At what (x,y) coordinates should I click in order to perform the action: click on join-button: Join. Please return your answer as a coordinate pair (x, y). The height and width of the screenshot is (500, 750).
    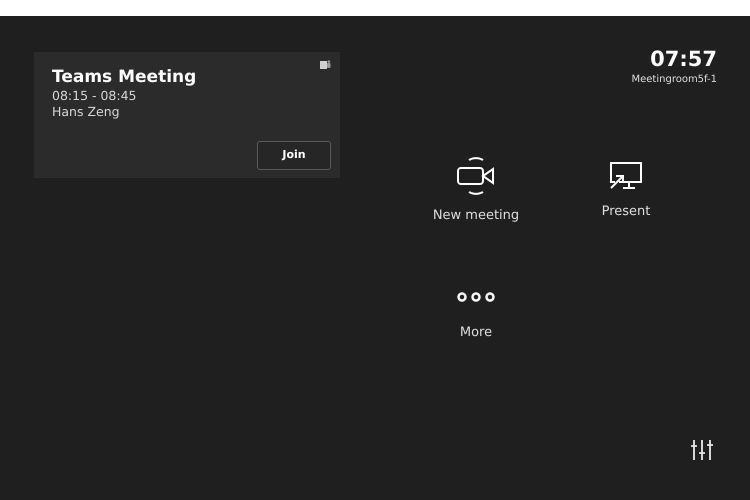
    Looking at the image, I should click on (294, 155).